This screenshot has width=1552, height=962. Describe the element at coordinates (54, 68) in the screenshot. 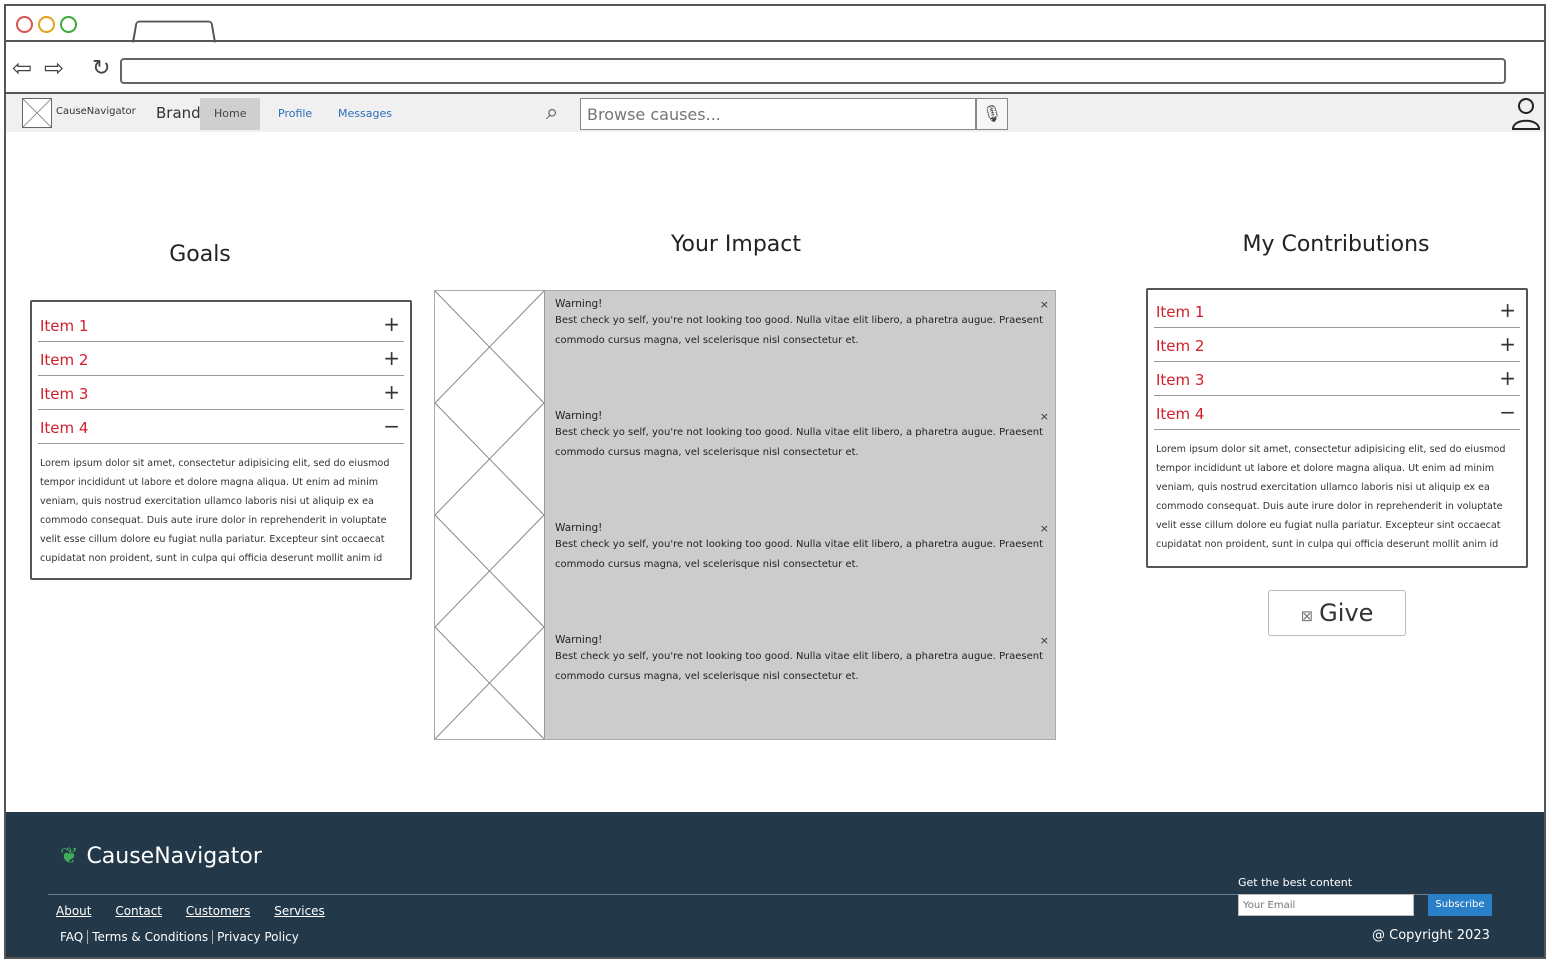

I see `forward-arrow-icon: ⇨` at that location.